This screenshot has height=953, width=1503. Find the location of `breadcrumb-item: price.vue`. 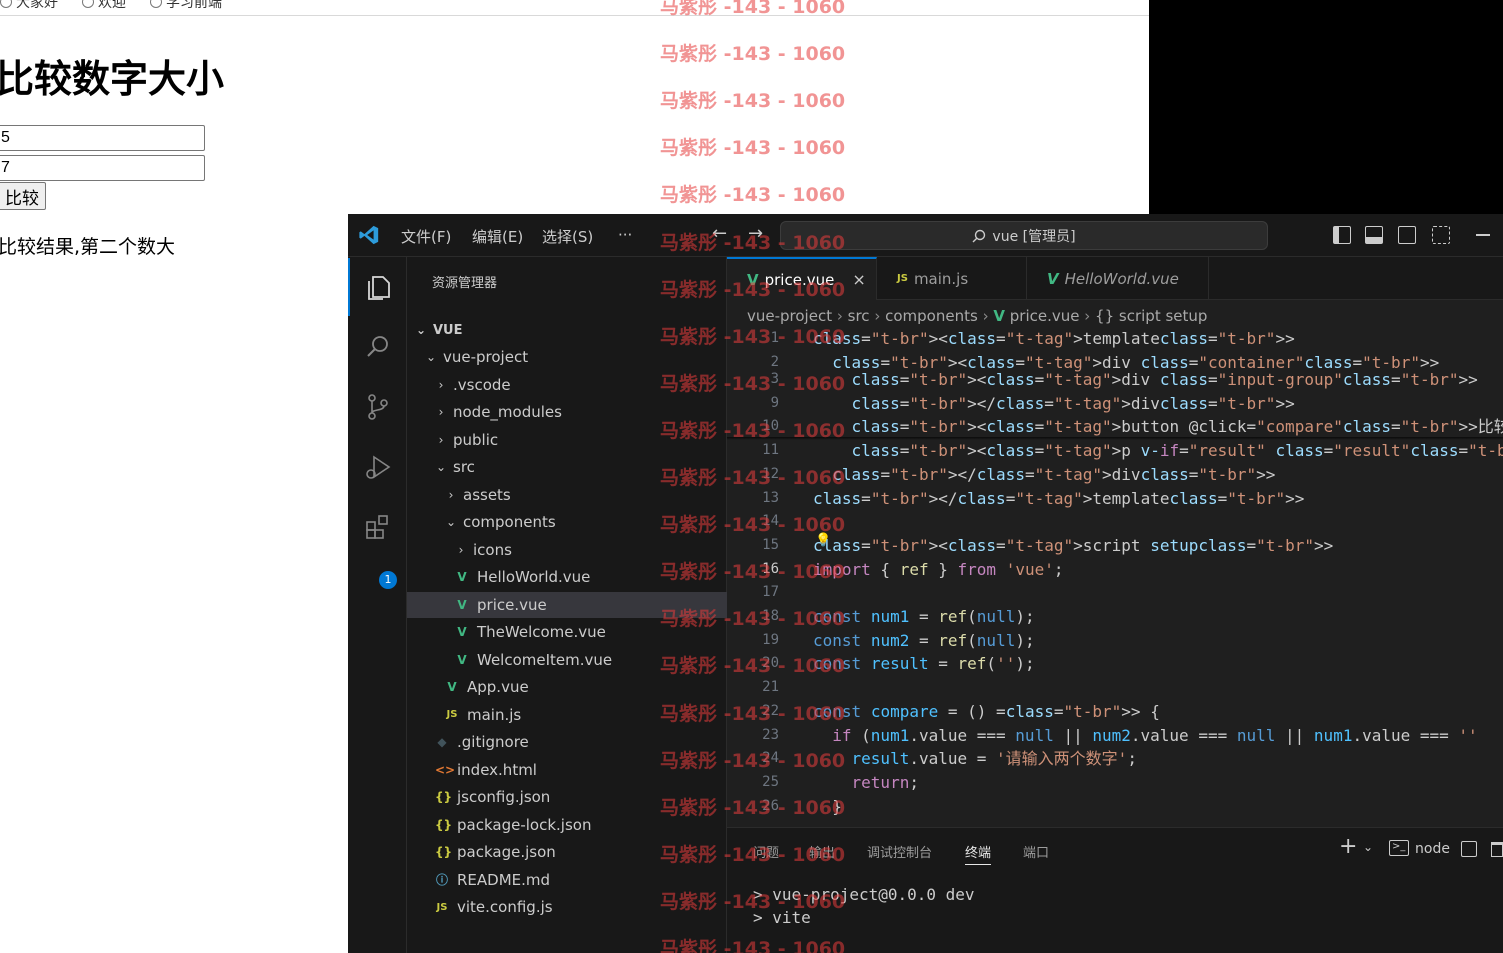

breadcrumb-item: price.vue is located at coordinates (1045, 316).